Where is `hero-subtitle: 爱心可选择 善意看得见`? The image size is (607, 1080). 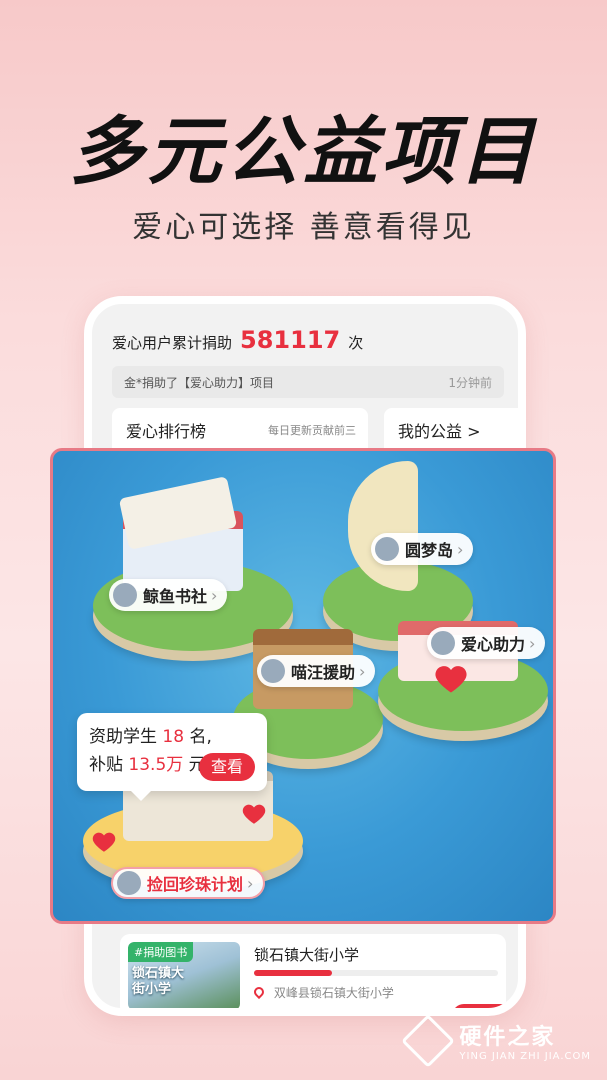 hero-subtitle: 爱心可选择 善意看得见 is located at coordinates (303, 227).